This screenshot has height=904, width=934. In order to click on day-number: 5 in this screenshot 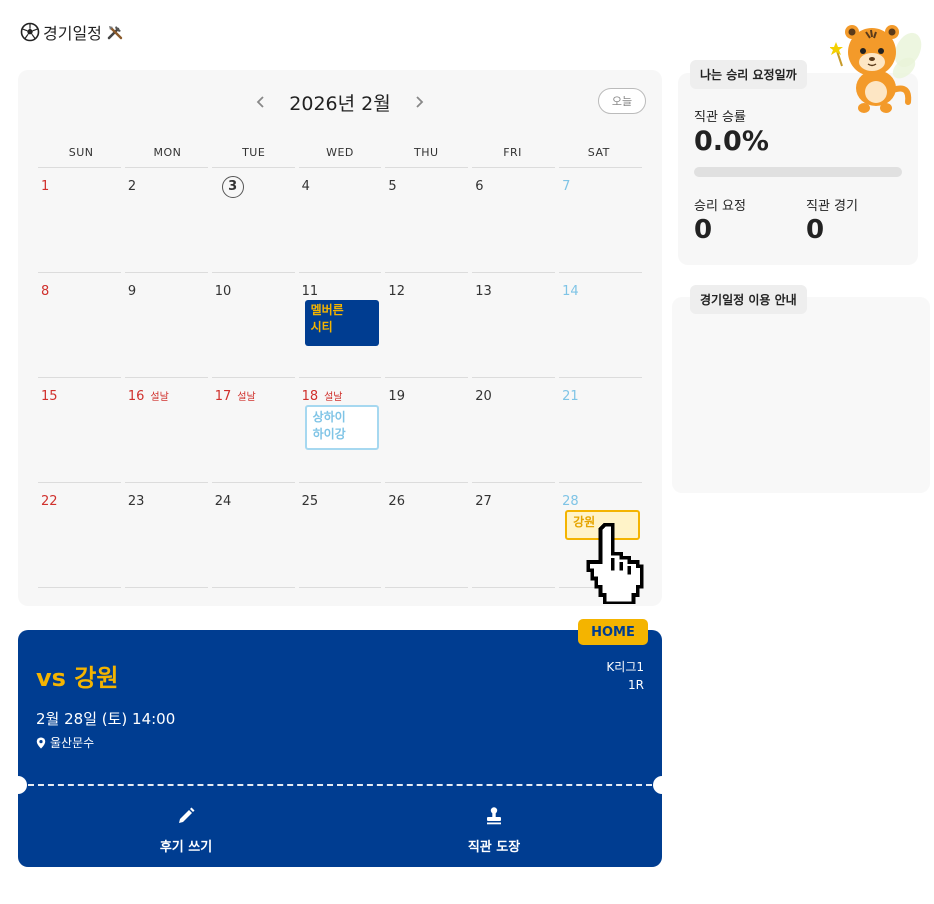, I will do `click(392, 186)`.